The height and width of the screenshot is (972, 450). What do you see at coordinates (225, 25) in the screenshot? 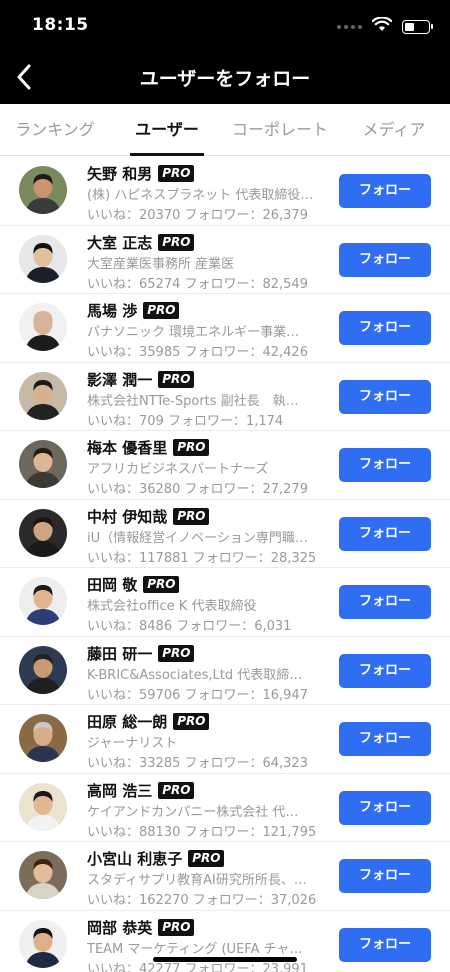
I see `status-bar: 18:15` at bounding box center [225, 25].